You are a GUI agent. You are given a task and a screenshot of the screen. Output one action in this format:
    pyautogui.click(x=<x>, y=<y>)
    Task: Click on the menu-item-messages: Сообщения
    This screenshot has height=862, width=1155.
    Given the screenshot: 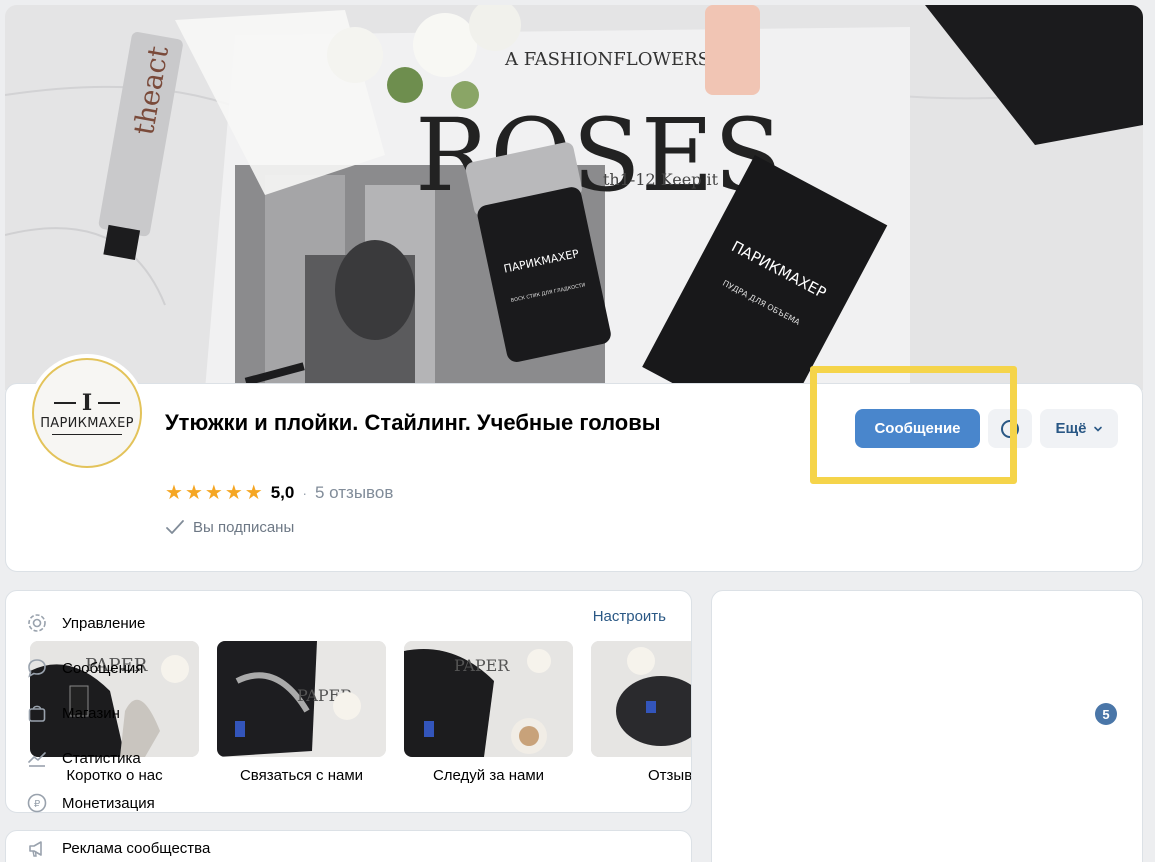 What is the action you would take?
    pyautogui.click(x=84, y=668)
    